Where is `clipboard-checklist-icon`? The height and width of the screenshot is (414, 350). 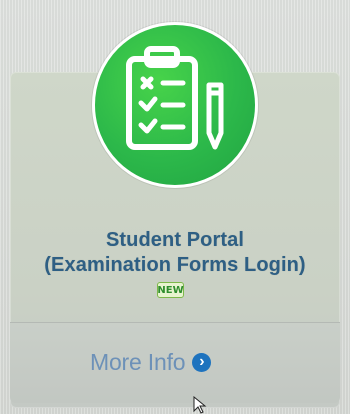 clipboard-checklist-icon is located at coordinates (175, 98).